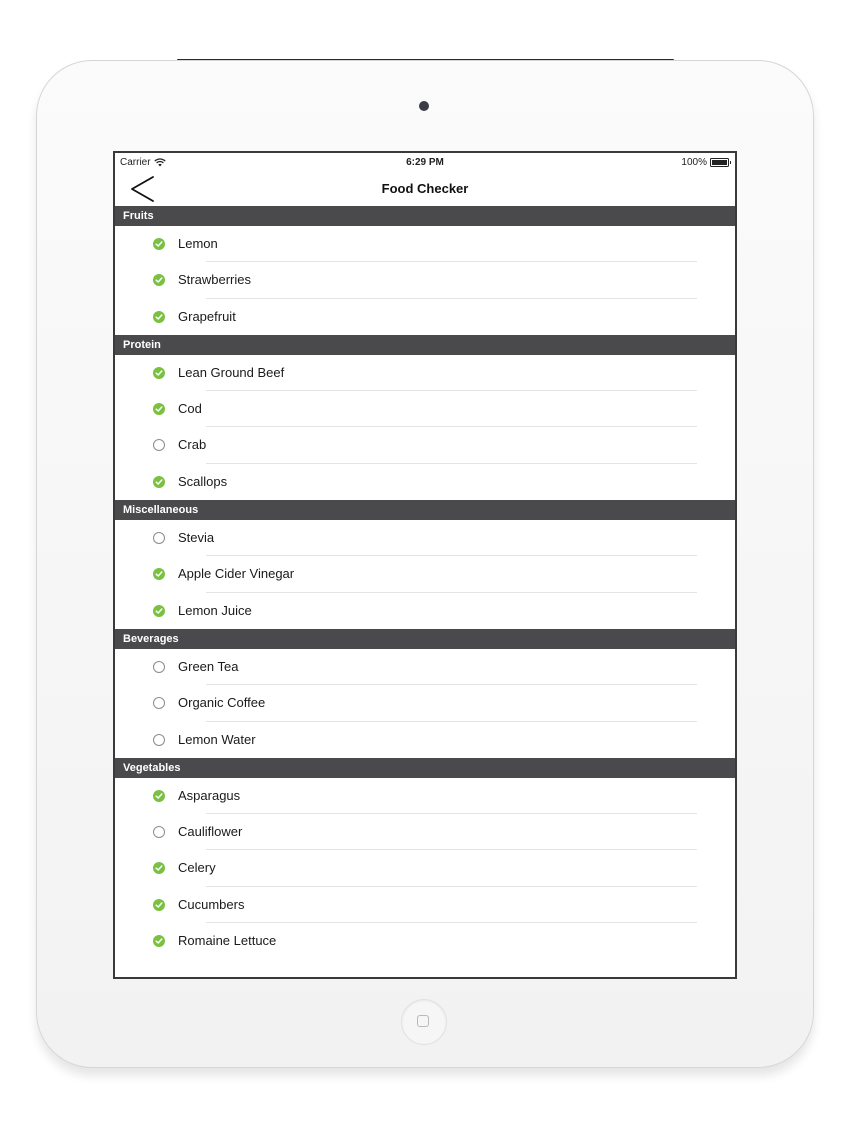  What do you see at coordinates (217, 739) in the screenshot?
I see `item-label: Lemon Water` at bounding box center [217, 739].